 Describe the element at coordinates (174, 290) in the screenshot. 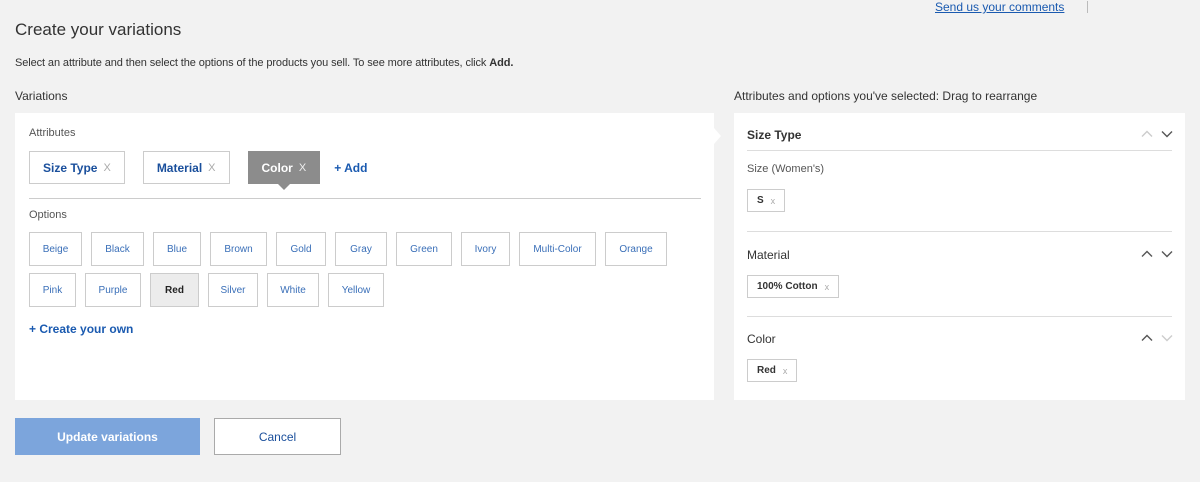

I see `option-red: Red` at that location.